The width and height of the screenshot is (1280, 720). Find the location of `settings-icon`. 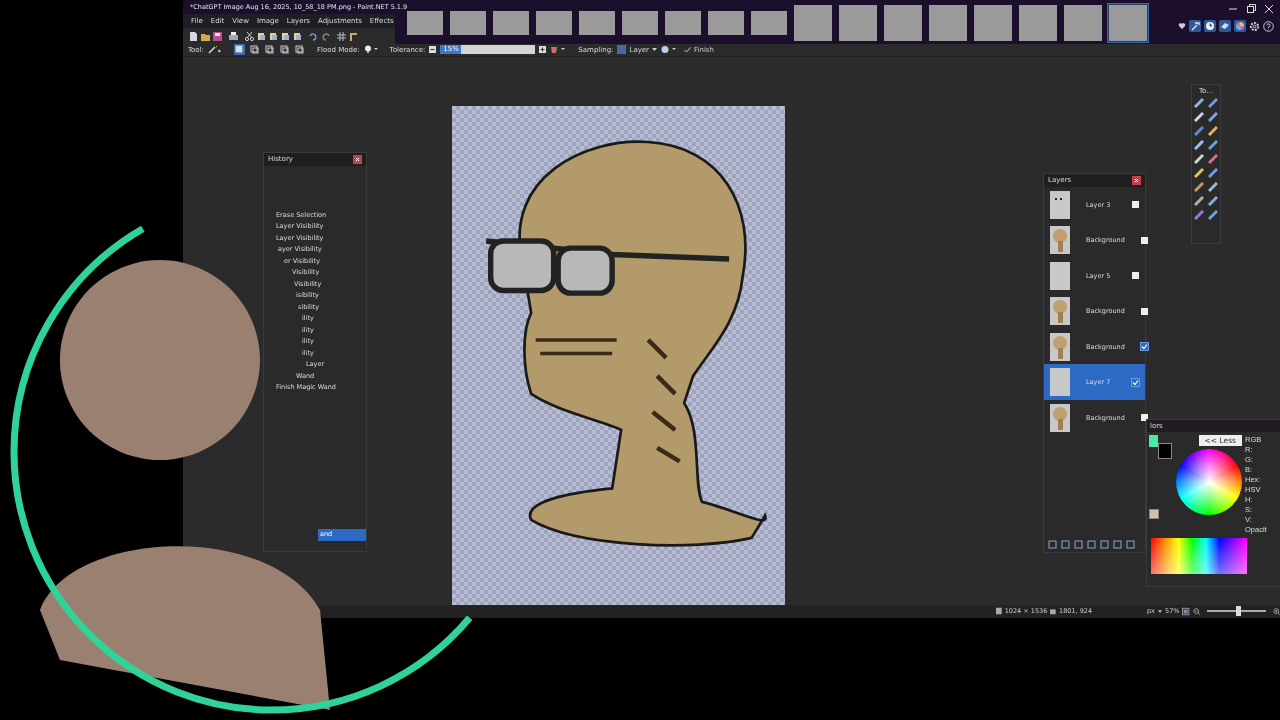

settings-icon is located at coordinates (1254, 26).